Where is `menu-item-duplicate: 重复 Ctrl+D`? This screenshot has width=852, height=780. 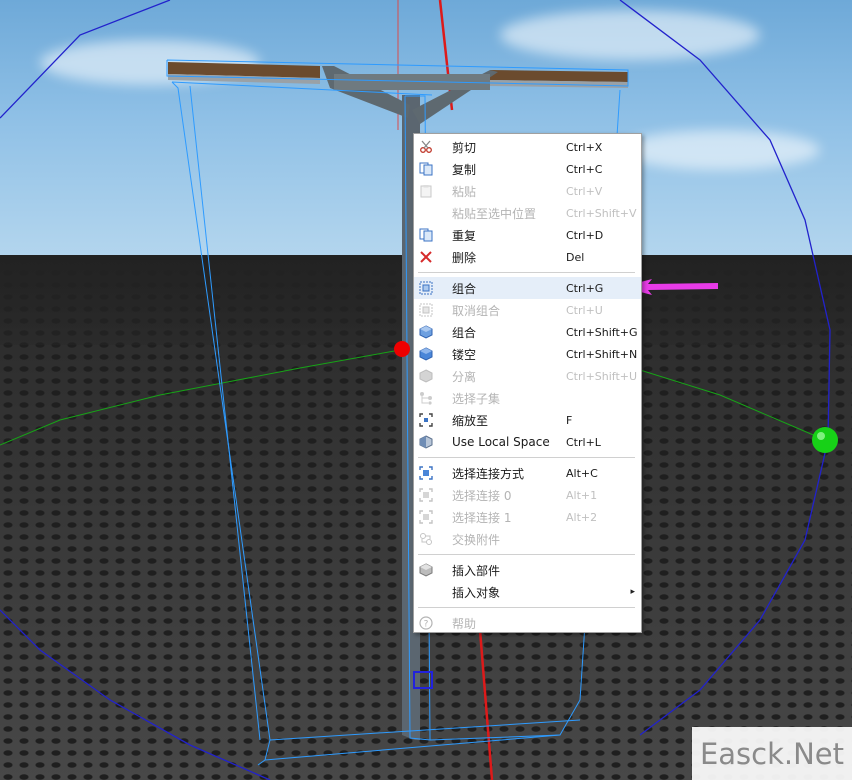
menu-item-duplicate: 重复 Ctrl+D is located at coordinates (527, 235).